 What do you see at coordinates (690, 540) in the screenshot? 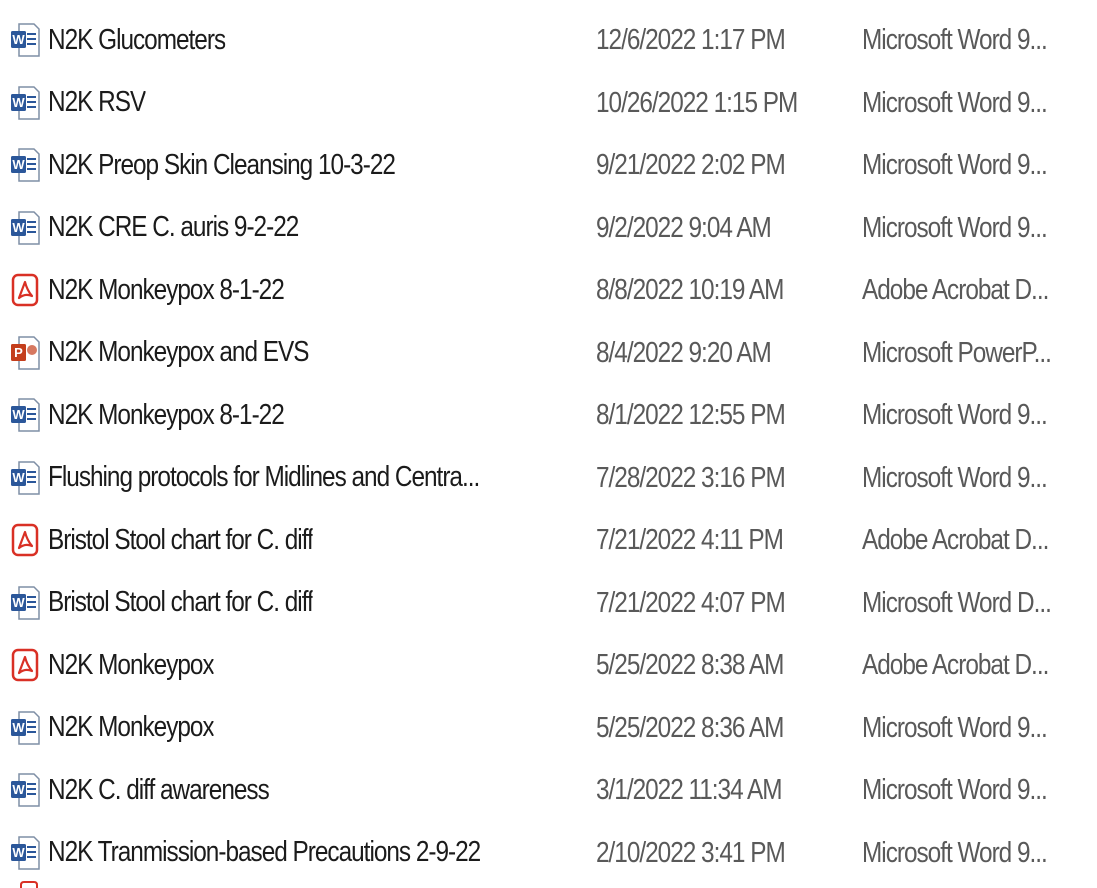
I see `date-modified: 7/21/2022 4:11 PM` at bounding box center [690, 540].